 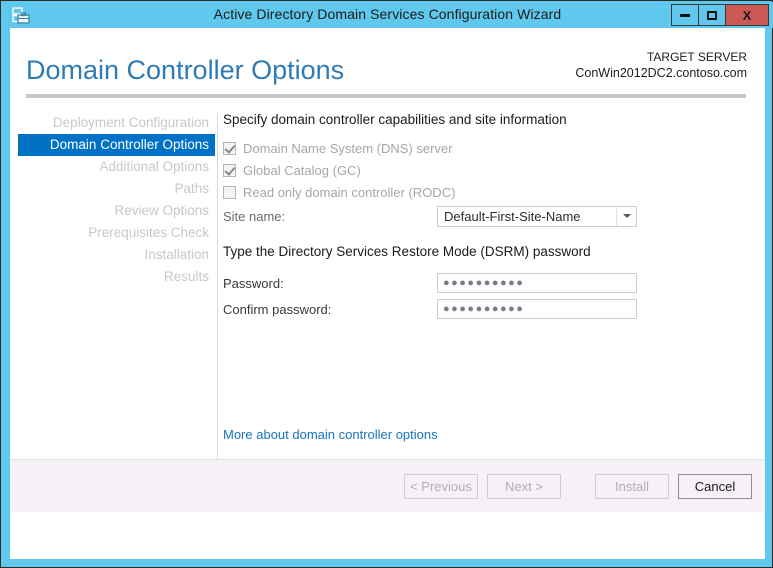 What do you see at coordinates (112, 189) in the screenshot?
I see `sidebar-item-paths: Paths` at bounding box center [112, 189].